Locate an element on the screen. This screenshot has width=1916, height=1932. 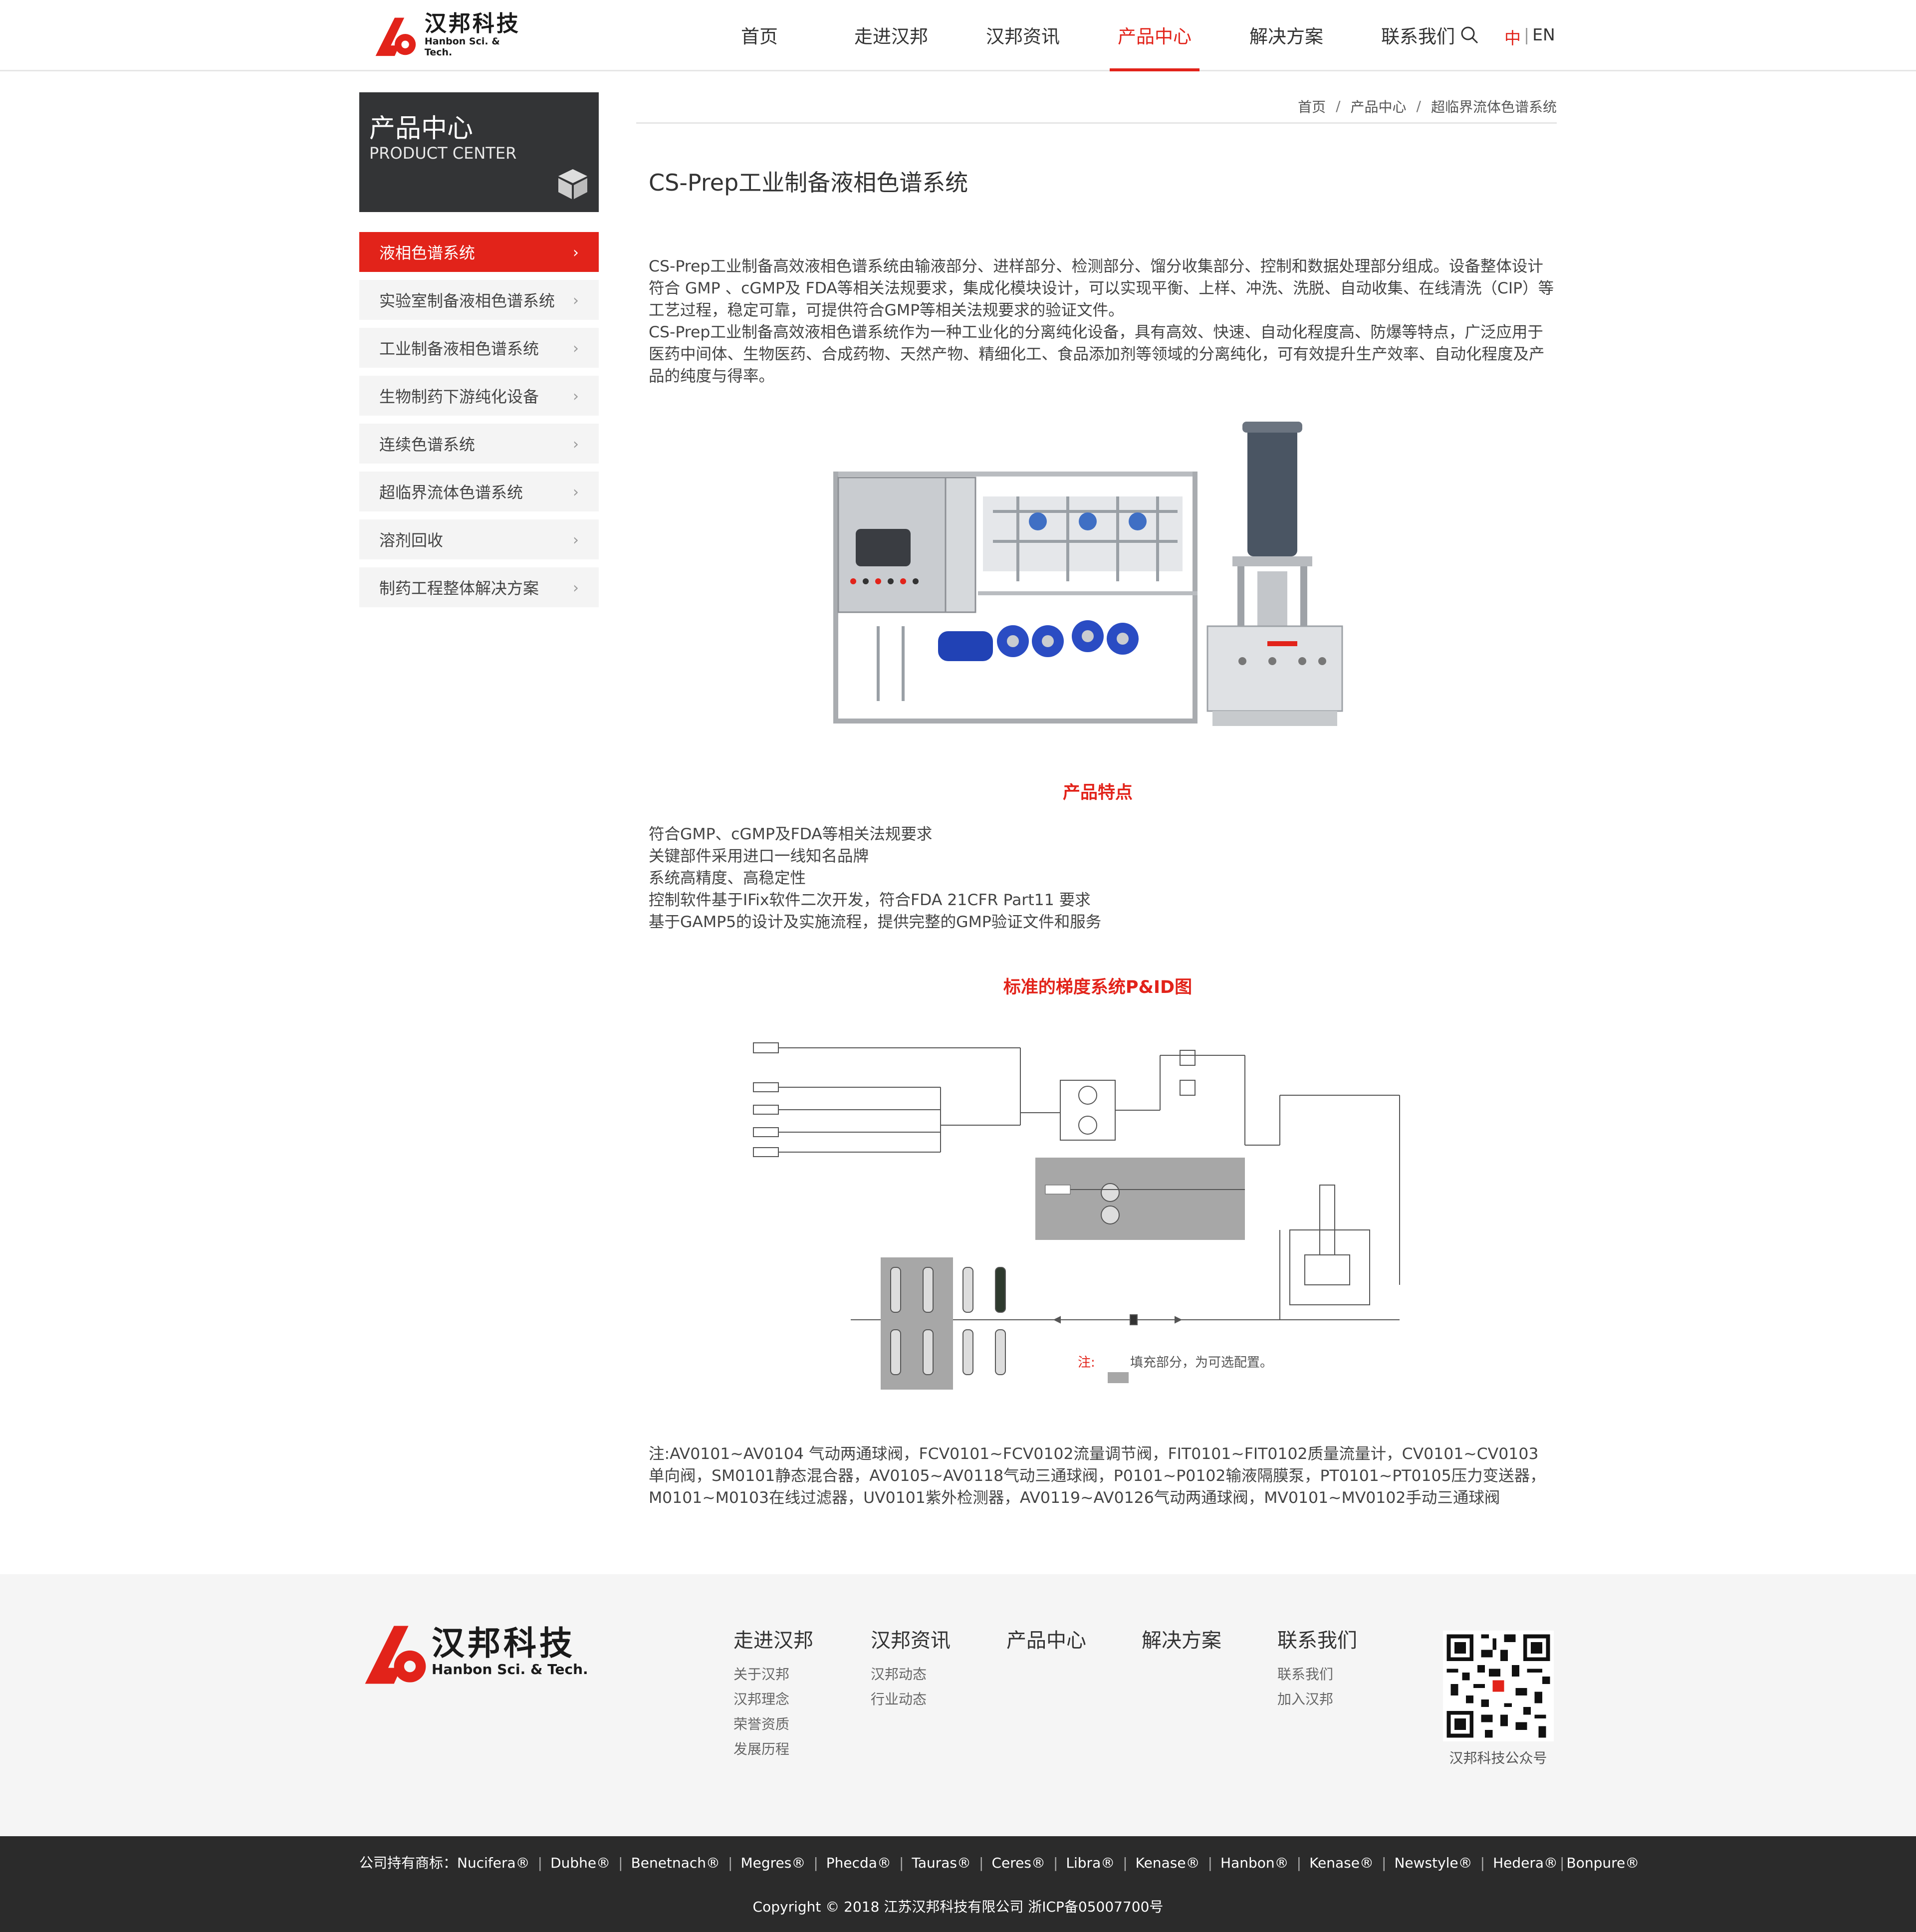
sidebar-item-label: 生物制药下游纯化设备 is located at coordinates (459, 396).